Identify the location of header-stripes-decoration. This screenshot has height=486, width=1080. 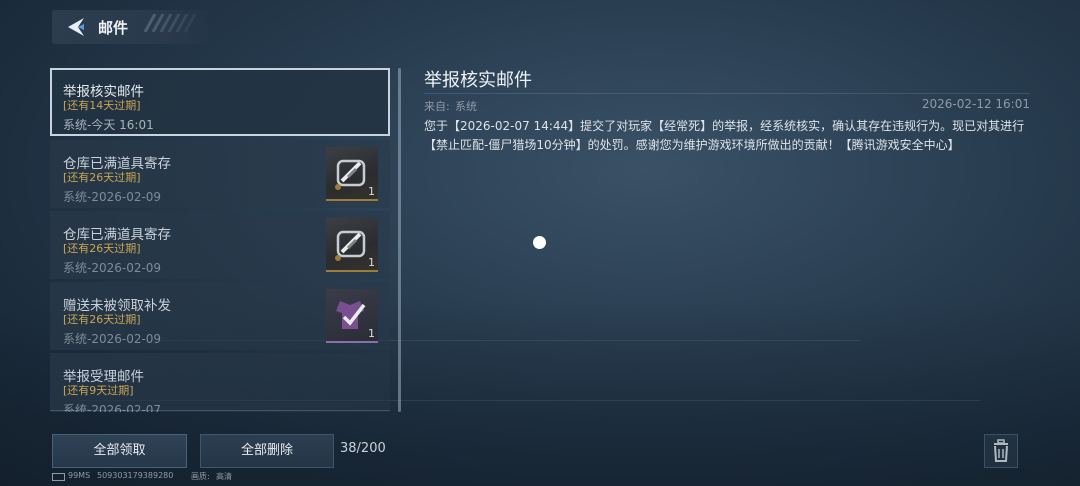
(170, 23).